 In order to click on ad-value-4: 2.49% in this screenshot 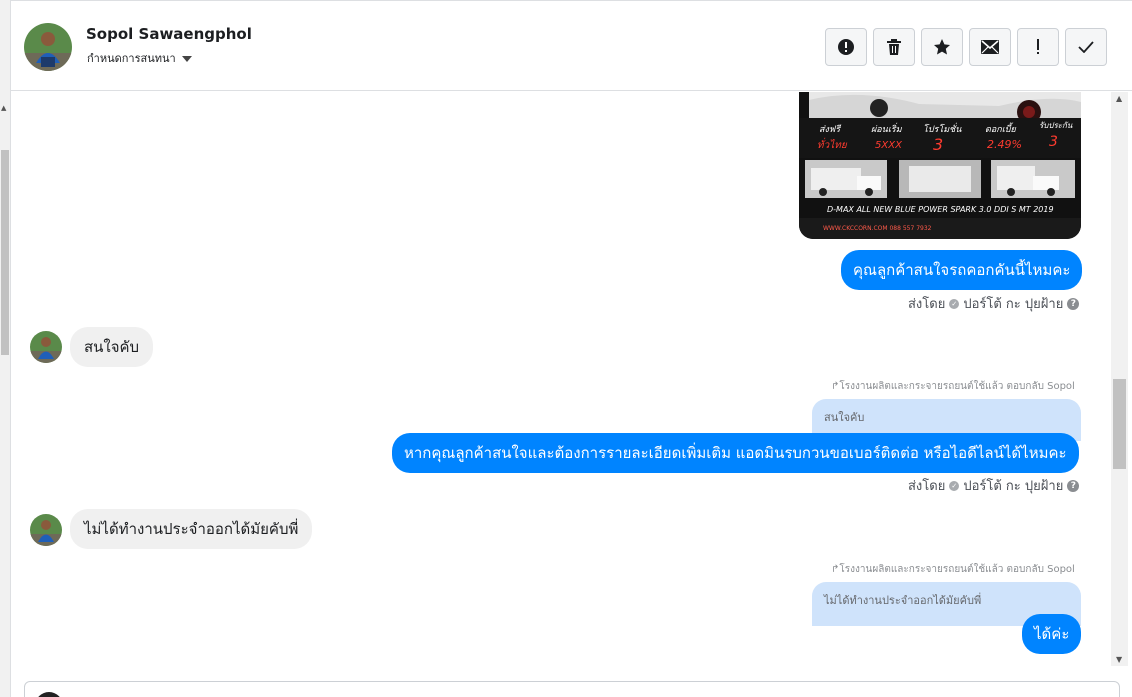, I will do `click(1004, 144)`.